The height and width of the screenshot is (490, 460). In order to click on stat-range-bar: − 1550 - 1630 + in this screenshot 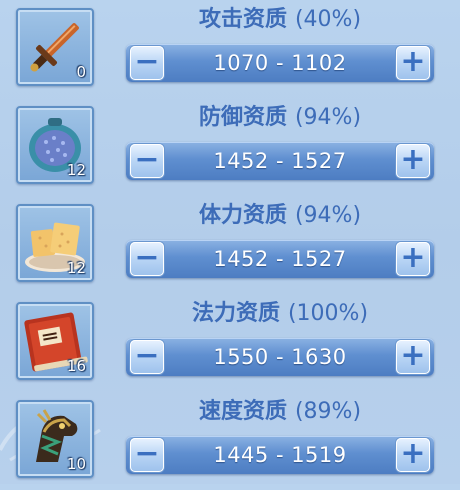, I will do `click(280, 357)`.